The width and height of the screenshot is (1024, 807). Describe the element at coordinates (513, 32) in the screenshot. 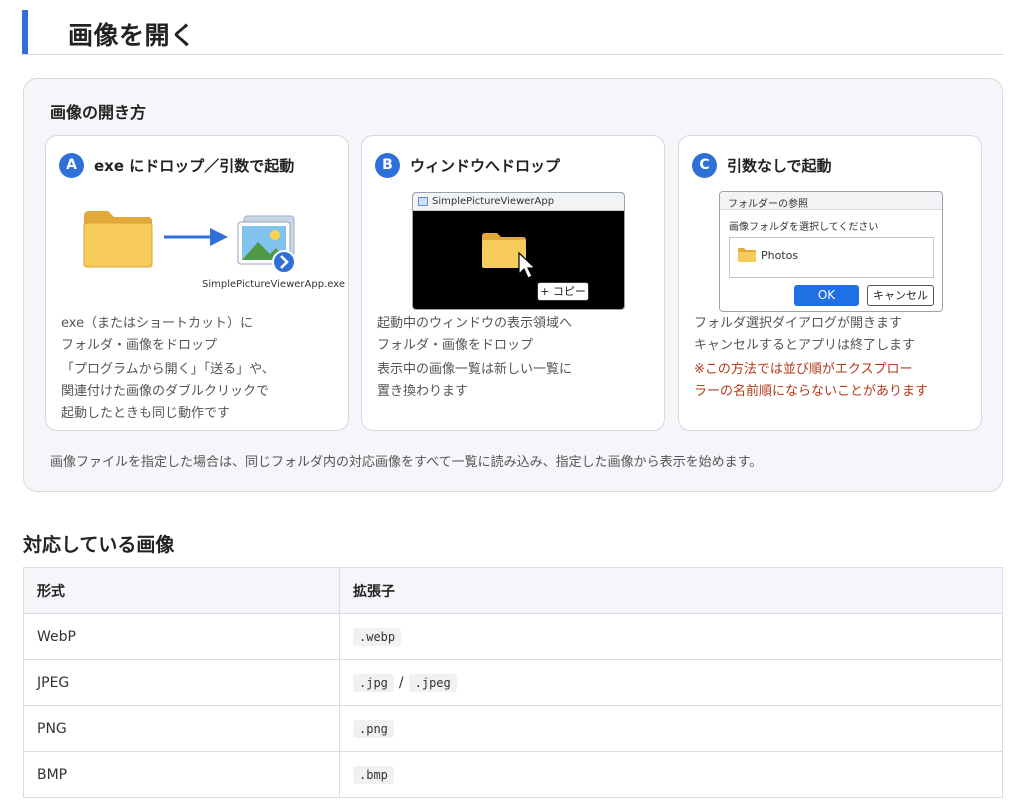

I see `page-header: 画像を開く` at that location.